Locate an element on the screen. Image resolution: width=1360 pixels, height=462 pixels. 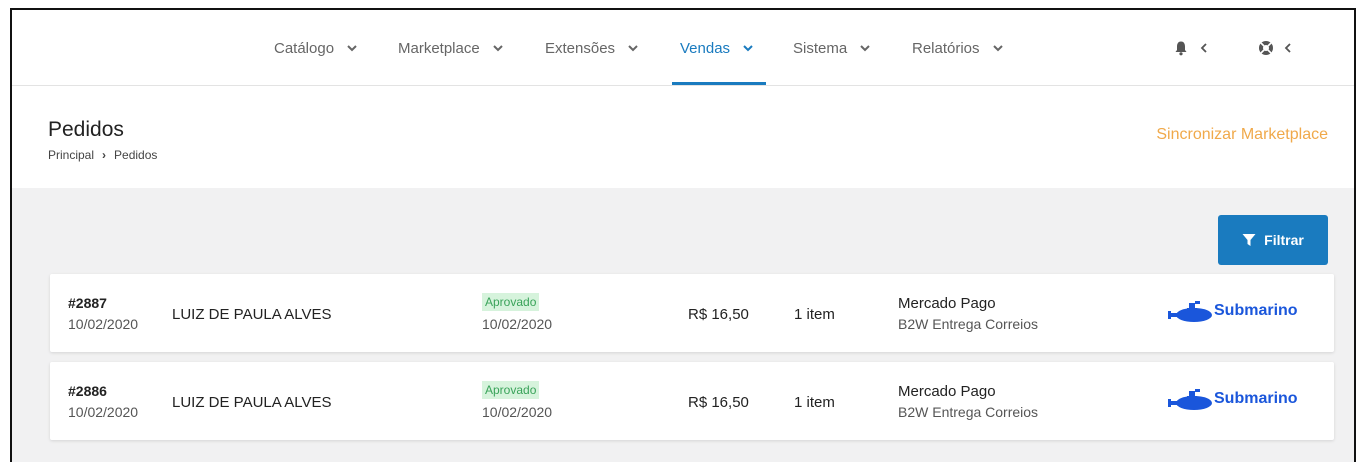
lifebuoy-icon is located at coordinates (1266, 48).